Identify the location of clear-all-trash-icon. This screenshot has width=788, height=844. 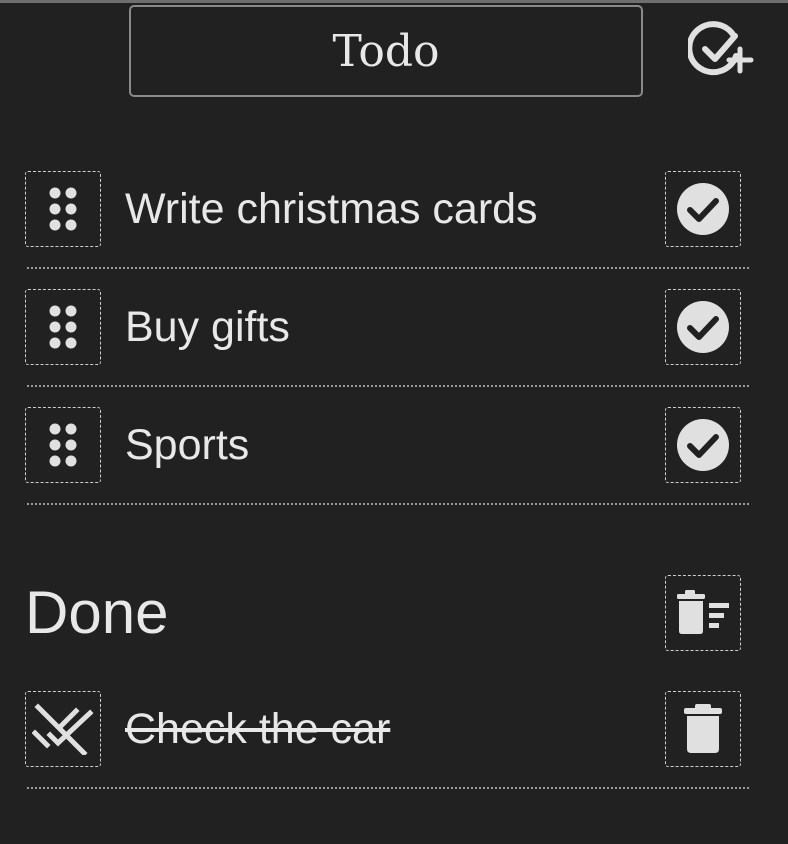
(703, 612).